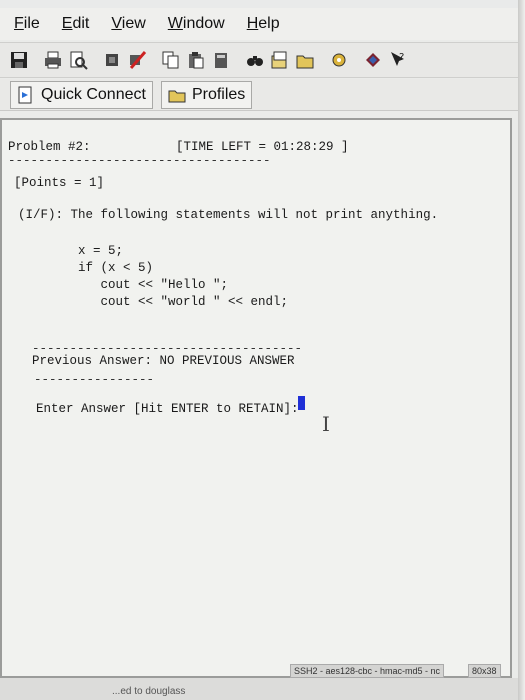 The height and width of the screenshot is (700, 525). Describe the element at coordinates (373, 60) in the screenshot. I see `keys-icon` at that location.